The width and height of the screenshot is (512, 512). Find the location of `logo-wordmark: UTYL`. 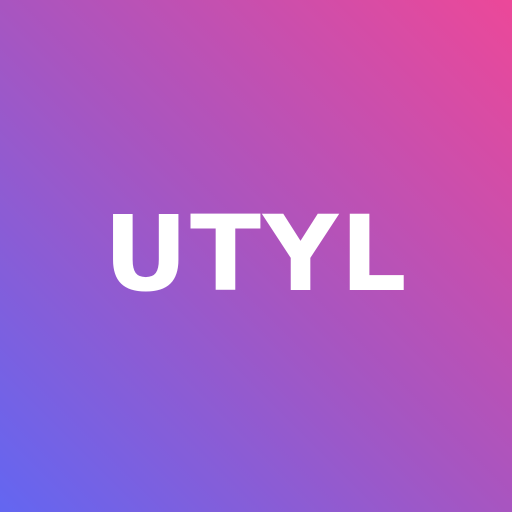

logo-wordmark: UTYL is located at coordinates (256, 253).